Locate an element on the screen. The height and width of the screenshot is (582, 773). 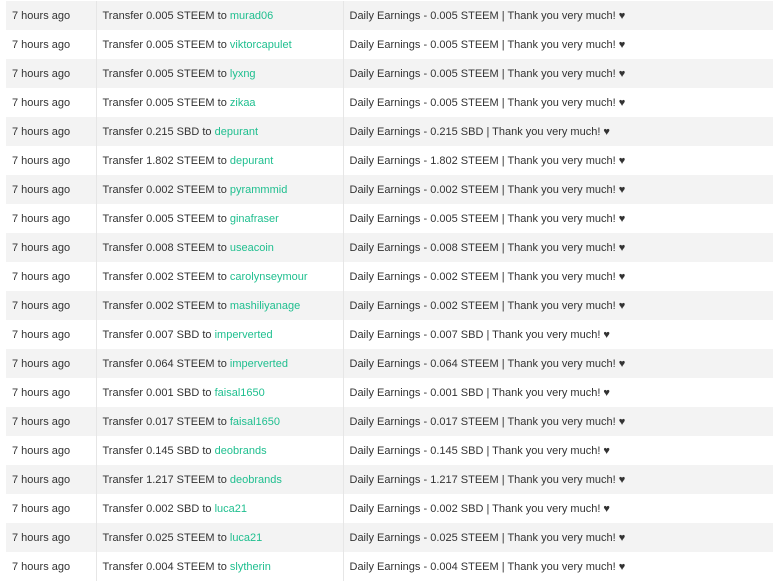
transfer-description: Transfer 0.008 STEEM to useacoin is located at coordinates (219, 247).